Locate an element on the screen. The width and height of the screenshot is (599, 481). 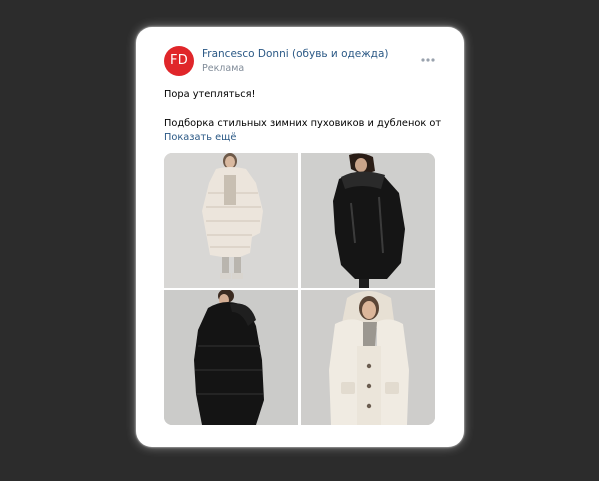
post-text-line: Пора утепляться! is located at coordinates (210, 94).